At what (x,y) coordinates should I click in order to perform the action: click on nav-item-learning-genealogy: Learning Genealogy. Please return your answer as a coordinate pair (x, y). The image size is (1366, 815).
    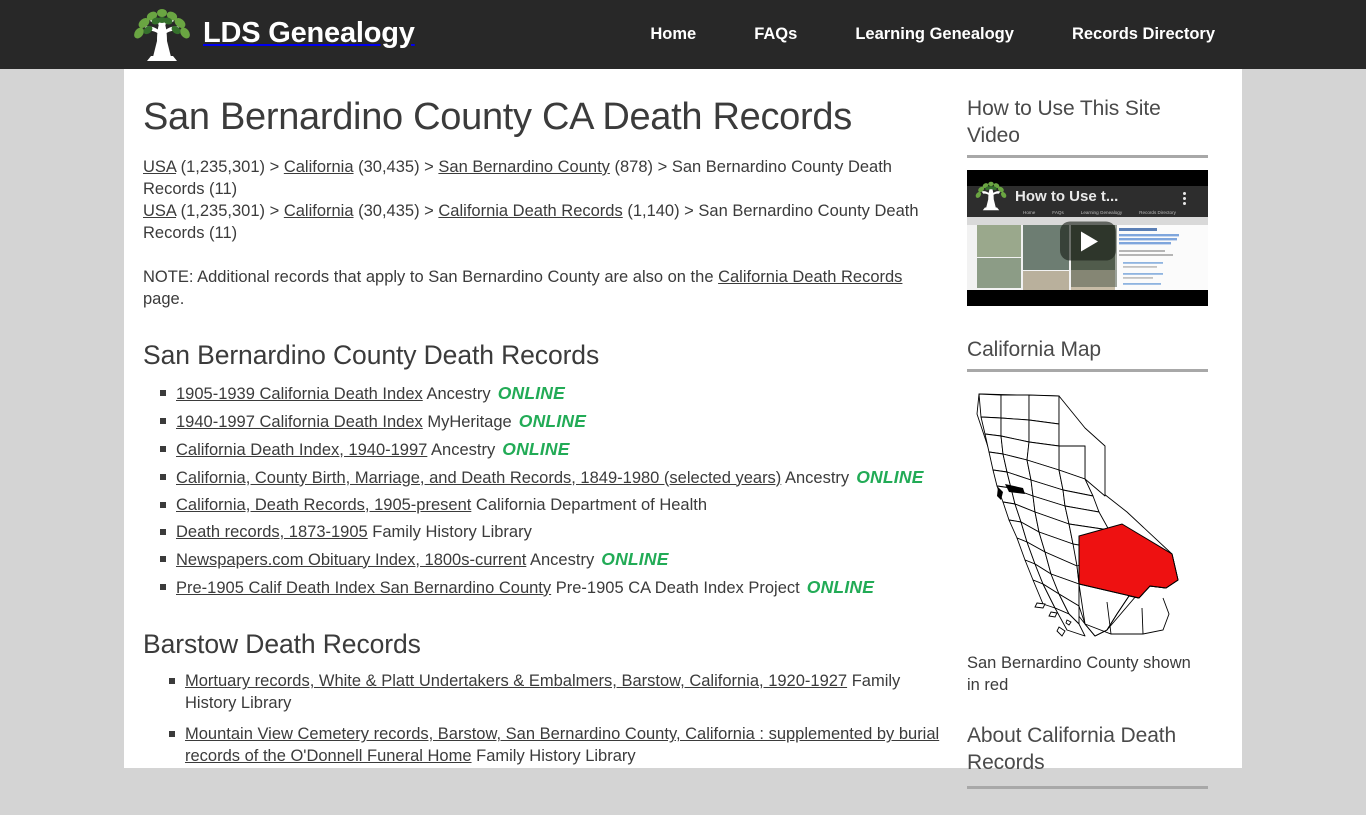
    Looking at the image, I should click on (934, 34).